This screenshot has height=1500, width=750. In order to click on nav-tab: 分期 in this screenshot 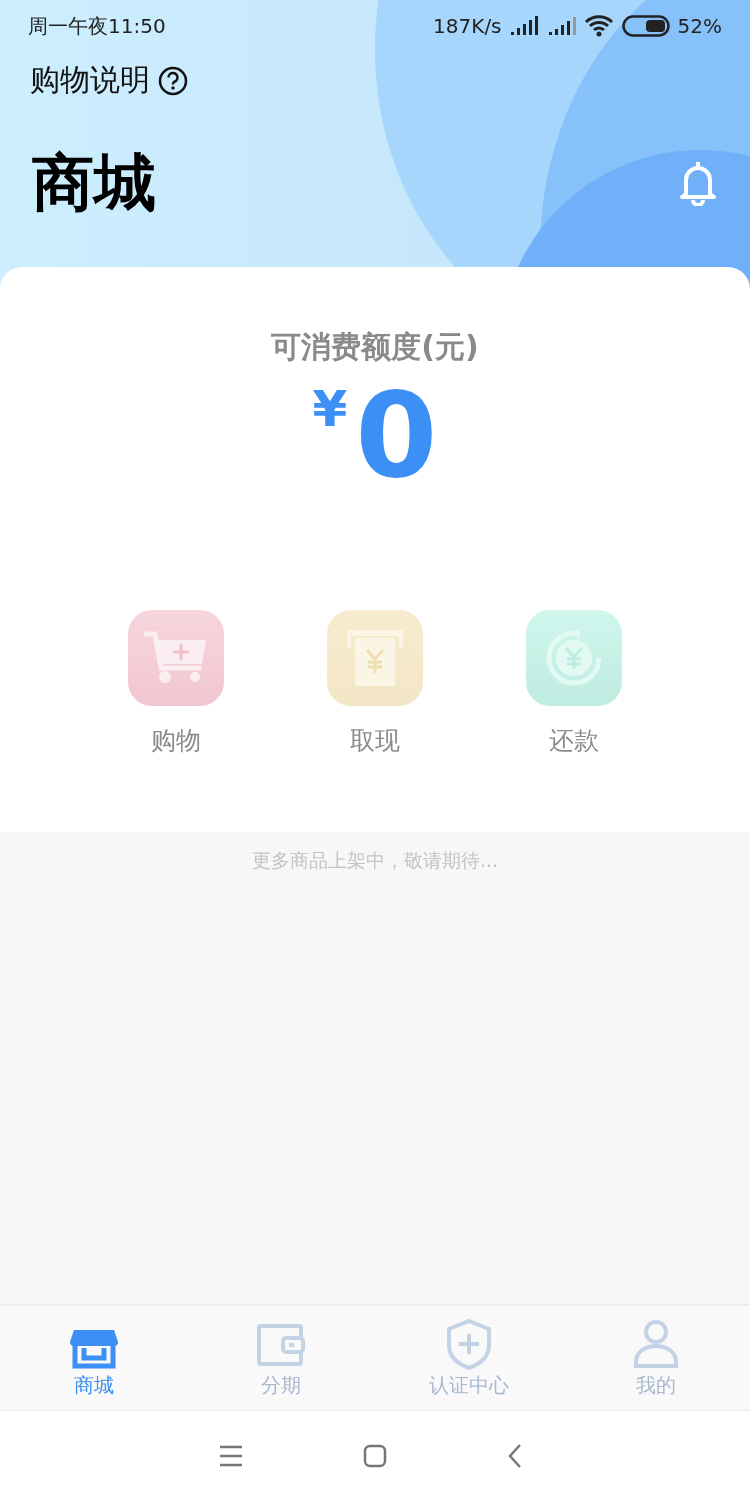, I will do `click(281, 1358)`.